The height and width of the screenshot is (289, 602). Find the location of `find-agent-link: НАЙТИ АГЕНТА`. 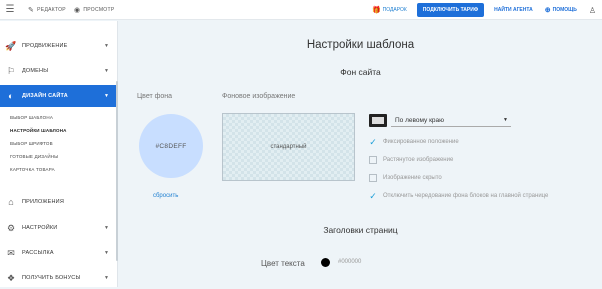

find-agent-link: НАЙТИ АГЕНТА is located at coordinates (513, 10).